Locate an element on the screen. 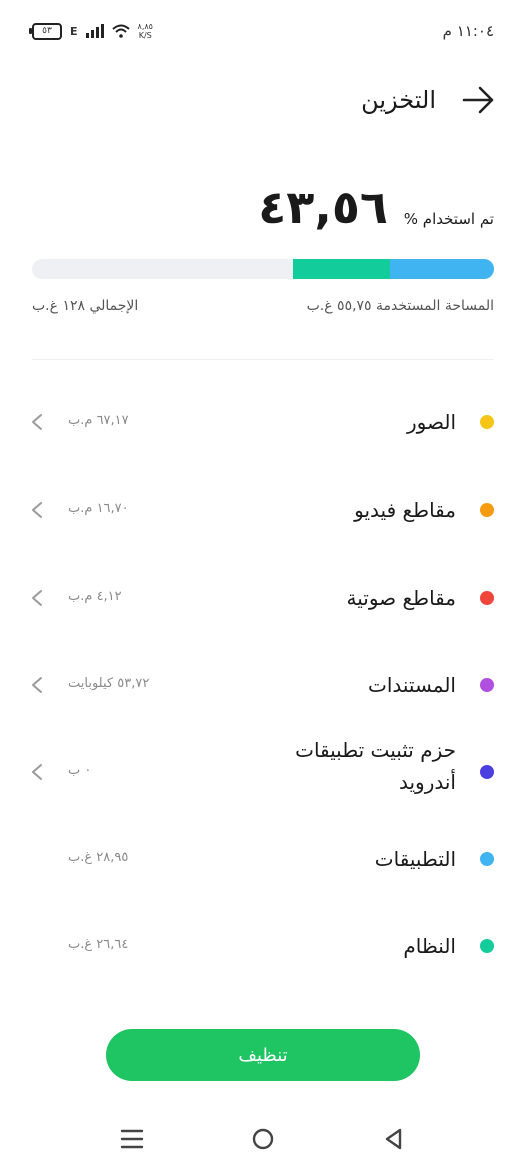 The height and width of the screenshot is (1169, 526). usage-segment-apps is located at coordinates (441, 269).